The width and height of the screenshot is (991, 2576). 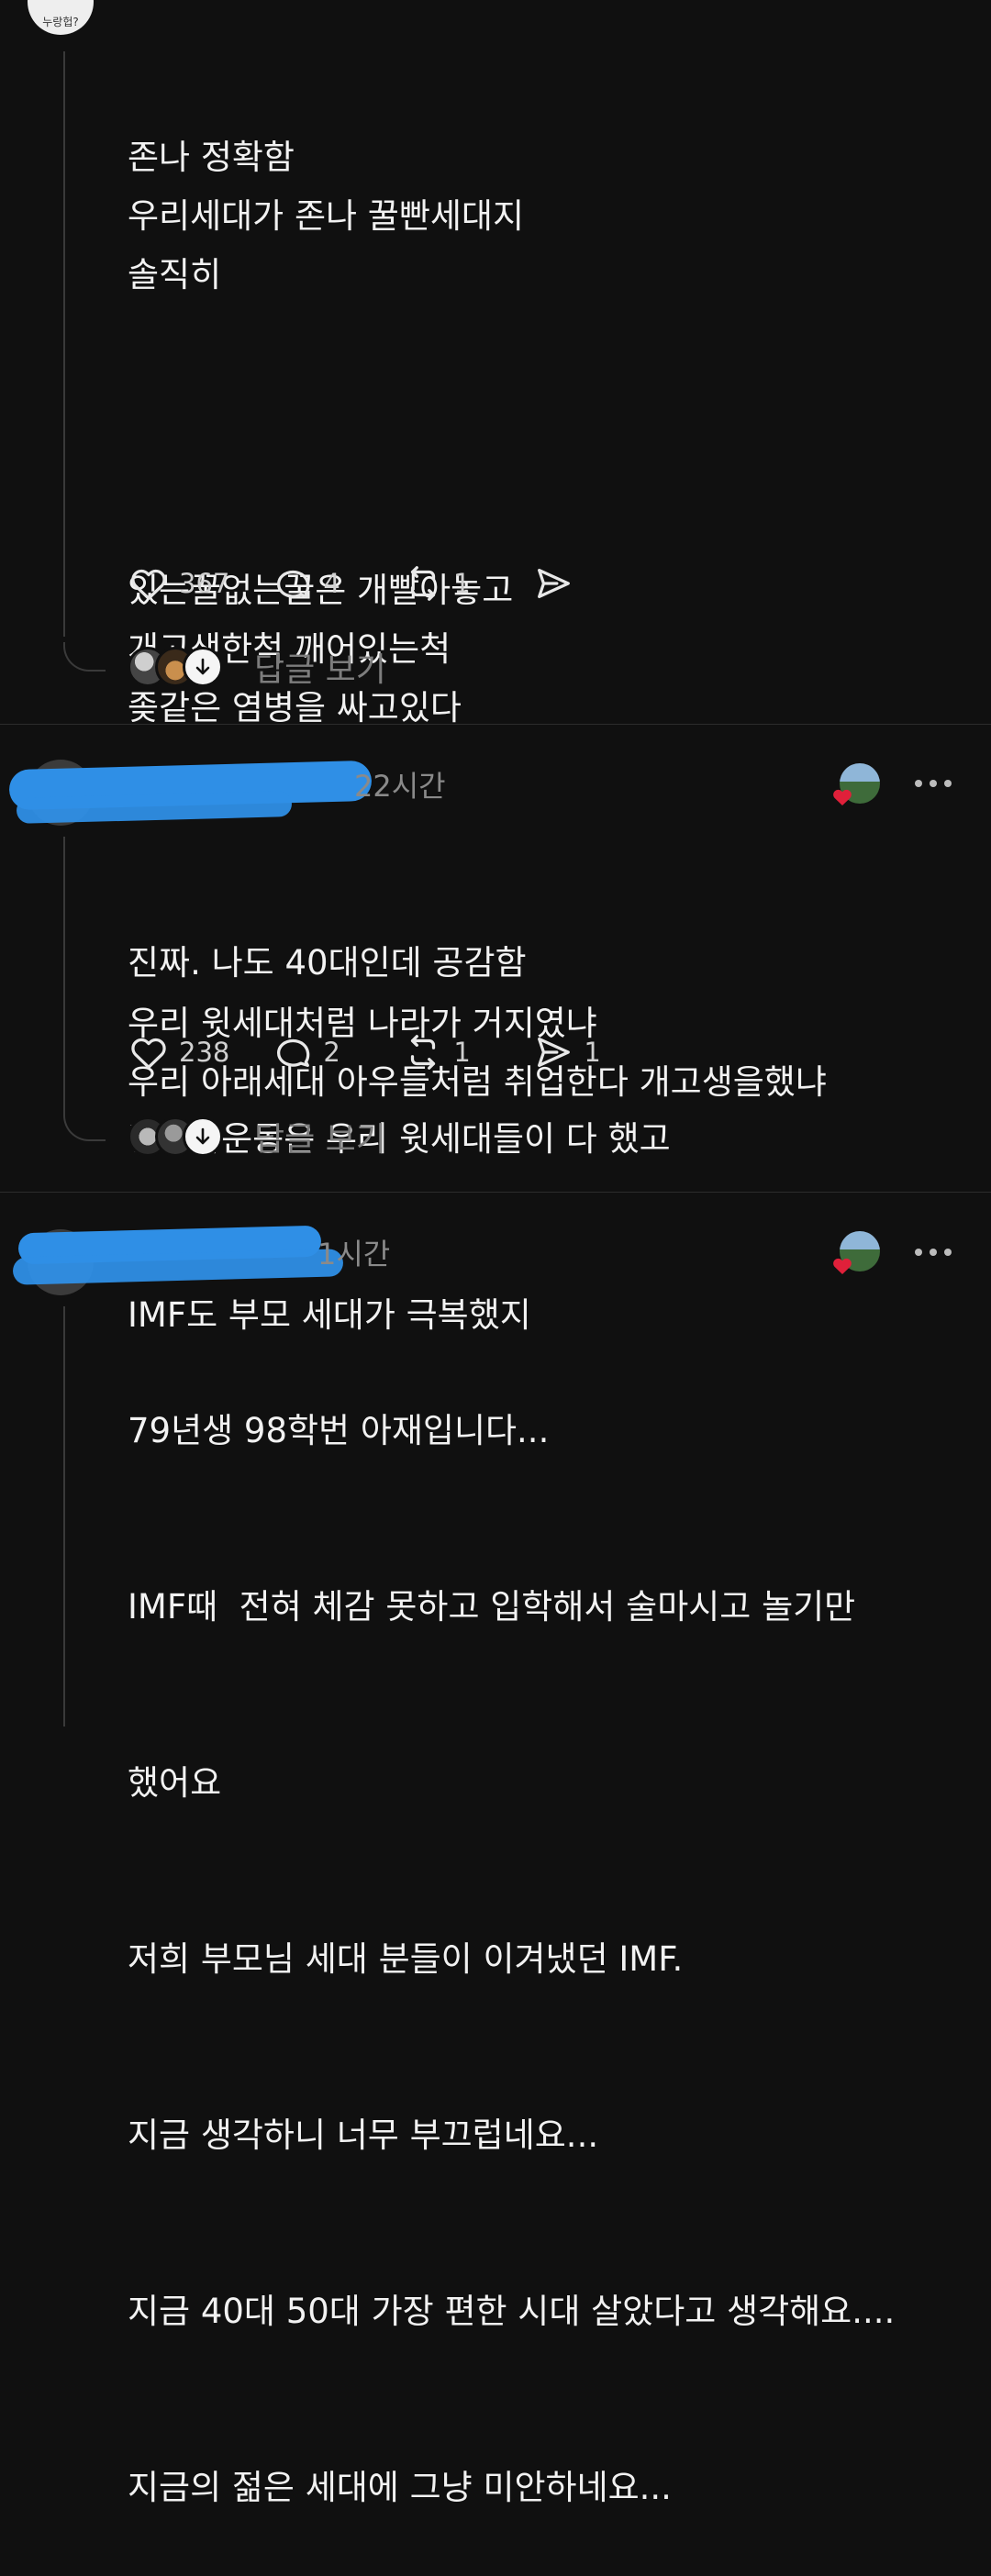 What do you see at coordinates (204, 1052) in the screenshot?
I see `like-count: 238` at bounding box center [204, 1052].